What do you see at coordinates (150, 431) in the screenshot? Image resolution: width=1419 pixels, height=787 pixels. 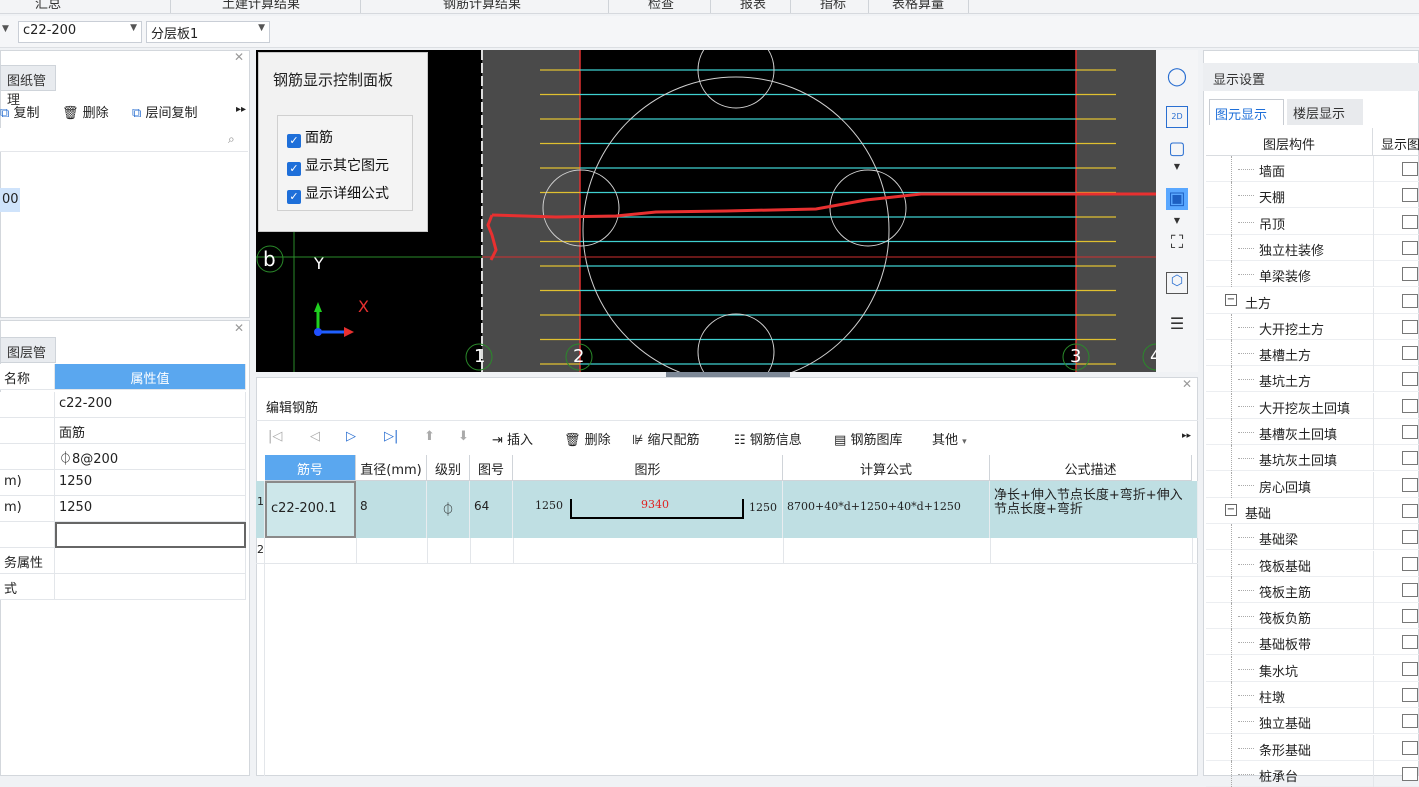 I see `property-value: 面筋` at bounding box center [150, 431].